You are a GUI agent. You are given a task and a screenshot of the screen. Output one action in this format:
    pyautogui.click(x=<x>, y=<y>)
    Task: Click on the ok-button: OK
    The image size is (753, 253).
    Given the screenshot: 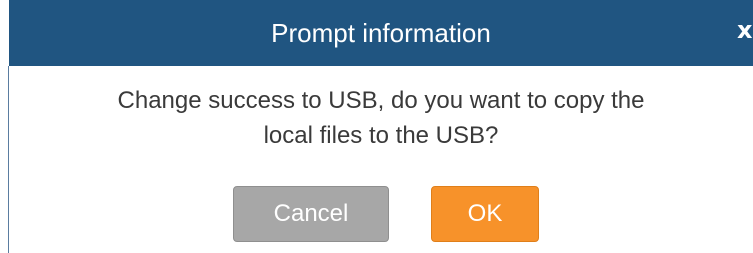 What is the action you would take?
    pyautogui.click(x=485, y=214)
    